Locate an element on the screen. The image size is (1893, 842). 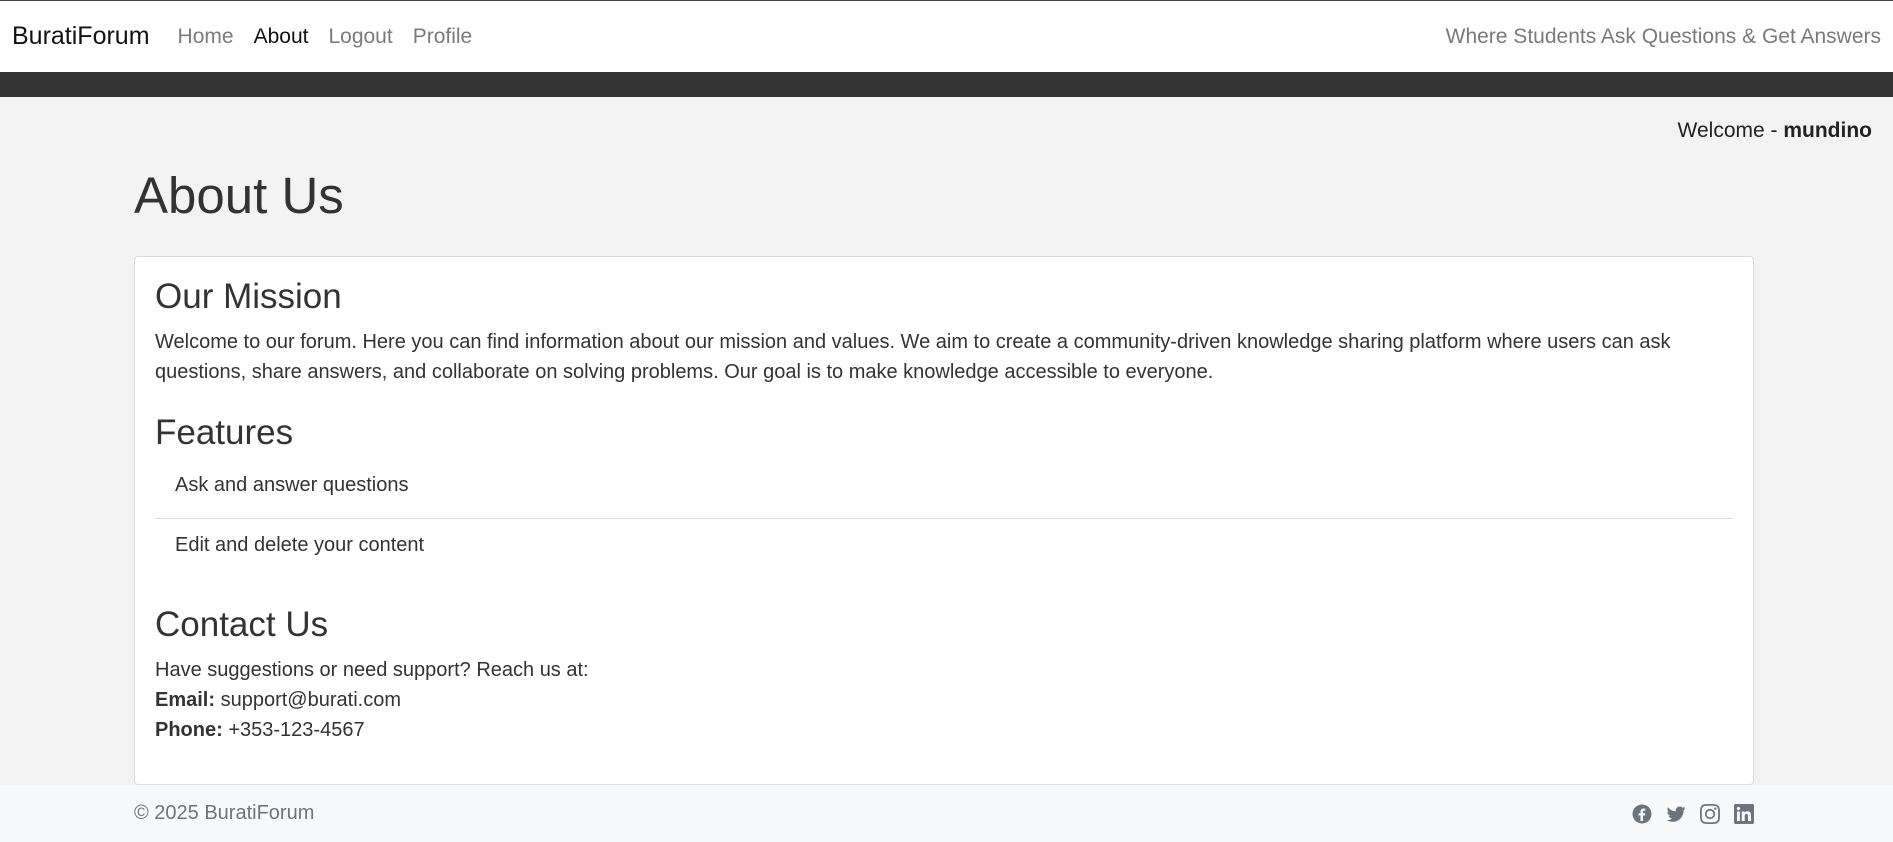
welcome-message: Welcome - mundino is located at coordinates (1775, 131).